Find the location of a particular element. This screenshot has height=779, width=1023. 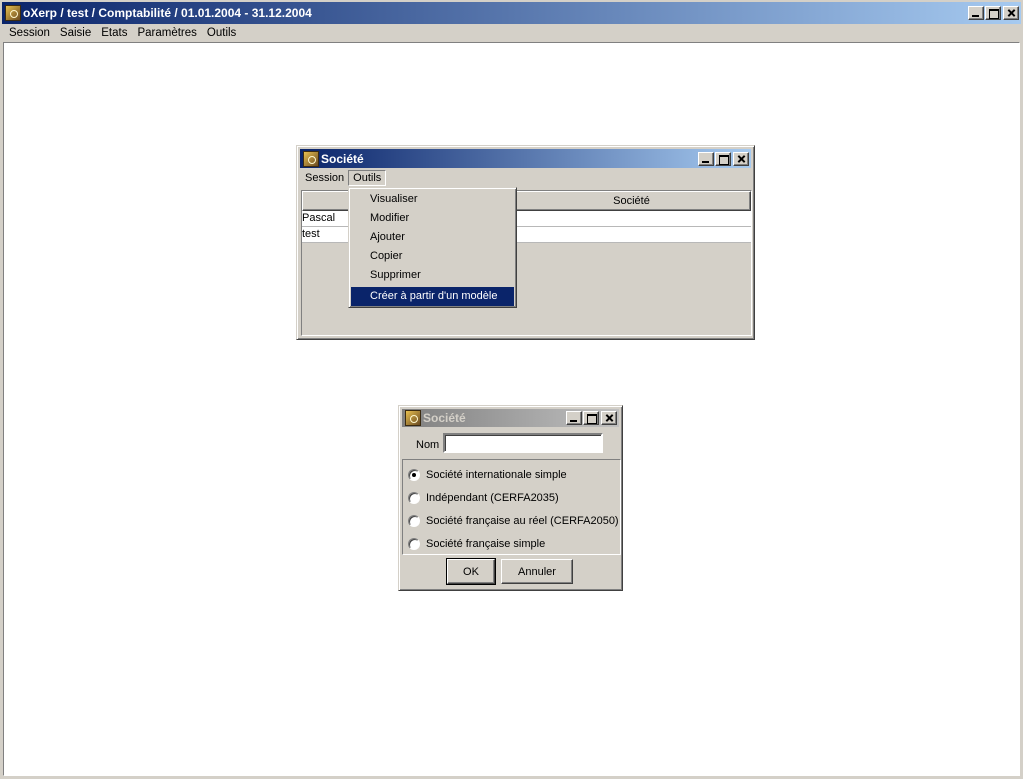

menu-etats: Etats is located at coordinates (114, 33).